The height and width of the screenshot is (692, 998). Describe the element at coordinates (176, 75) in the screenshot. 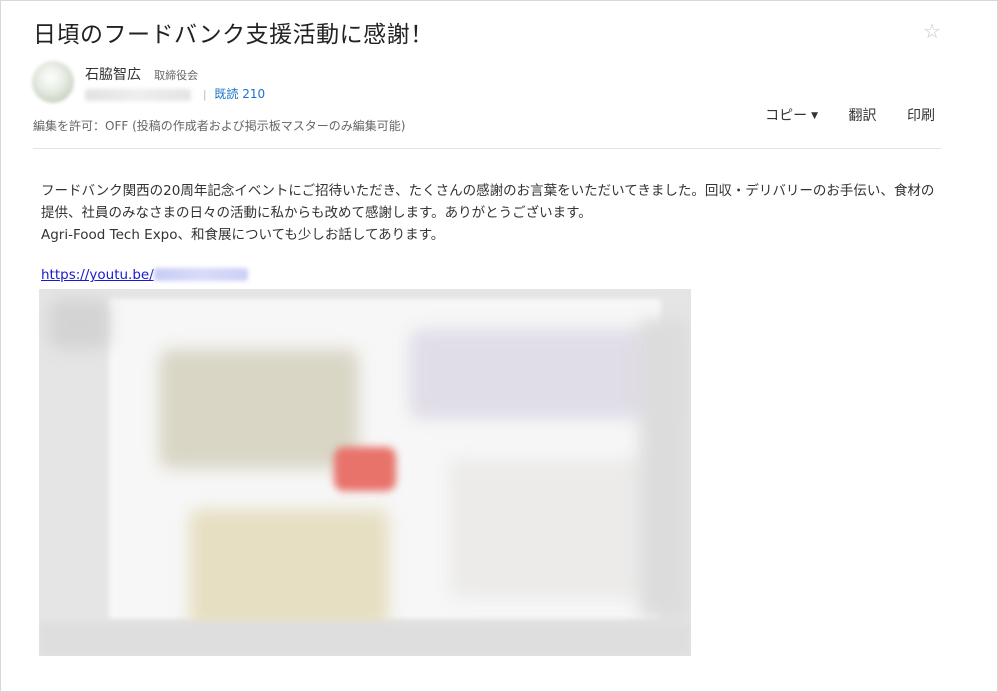

I see `author-role: 取締役会` at that location.